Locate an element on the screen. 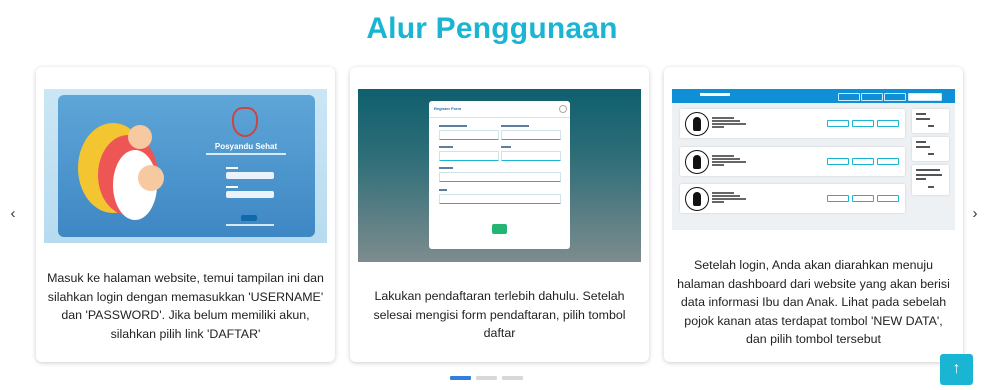 Image resolution: width=984 pixels, height=390 pixels. scroll-to-top-button: ↑ is located at coordinates (956, 369).